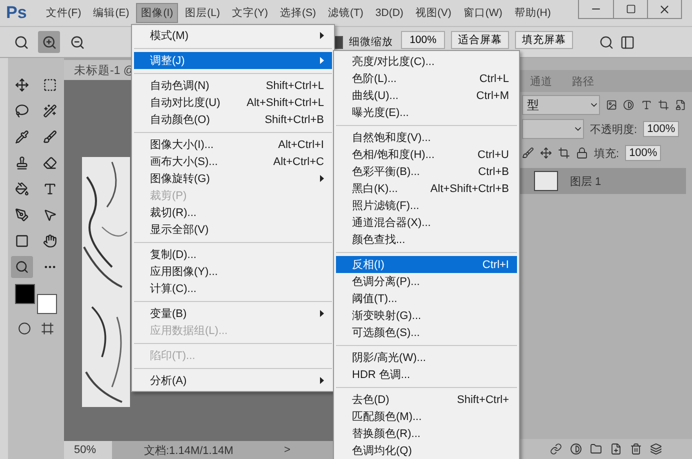  What do you see at coordinates (25, 294) in the screenshot?
I see `foreground-color-swatch` at bounding box center [25, 294].